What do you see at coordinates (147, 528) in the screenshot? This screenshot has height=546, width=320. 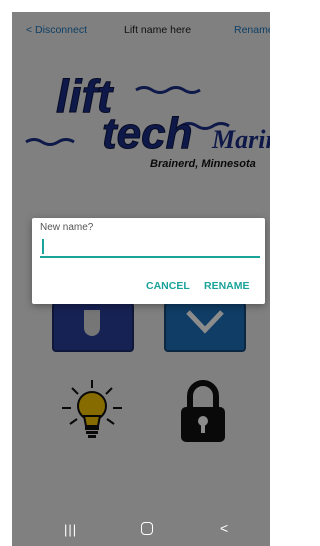 I see `home-icon` at bounding box center [147, 528].